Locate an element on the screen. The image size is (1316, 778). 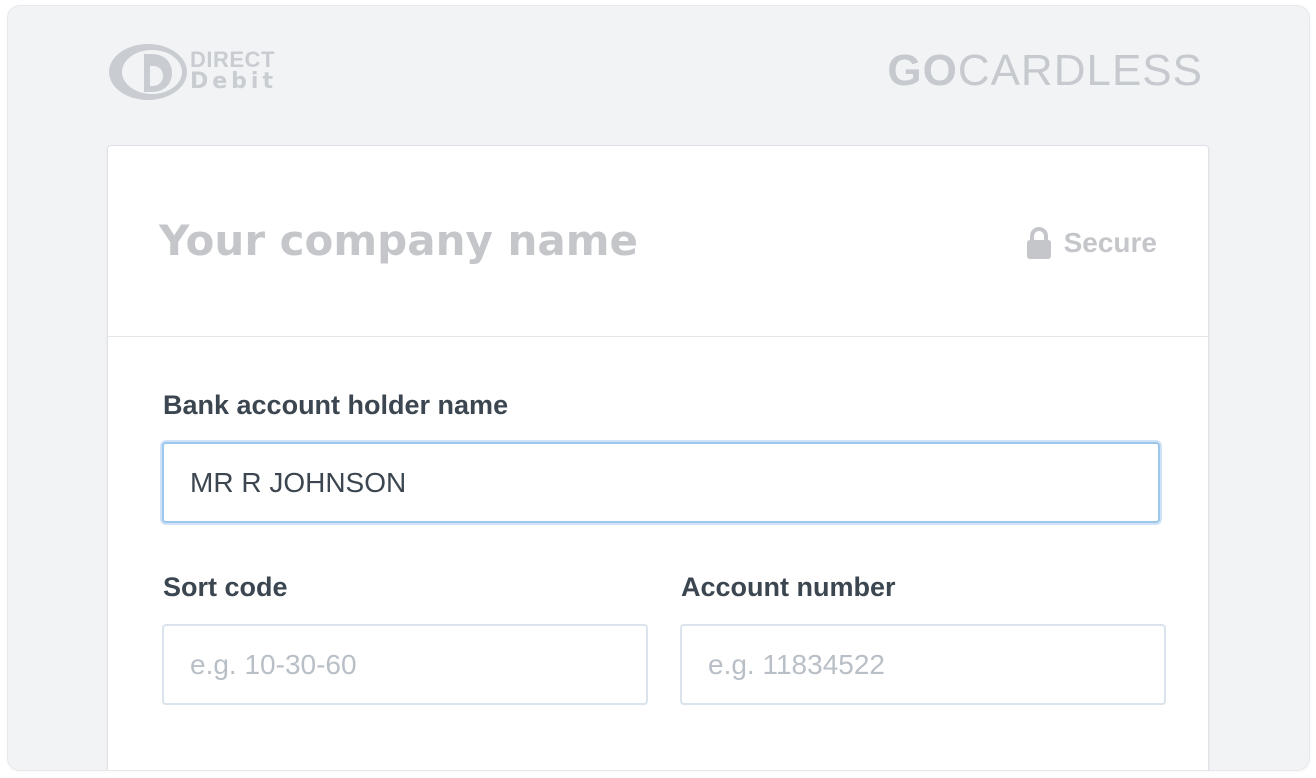
account-number-field-wrapper is located at coordinates (923, 664).